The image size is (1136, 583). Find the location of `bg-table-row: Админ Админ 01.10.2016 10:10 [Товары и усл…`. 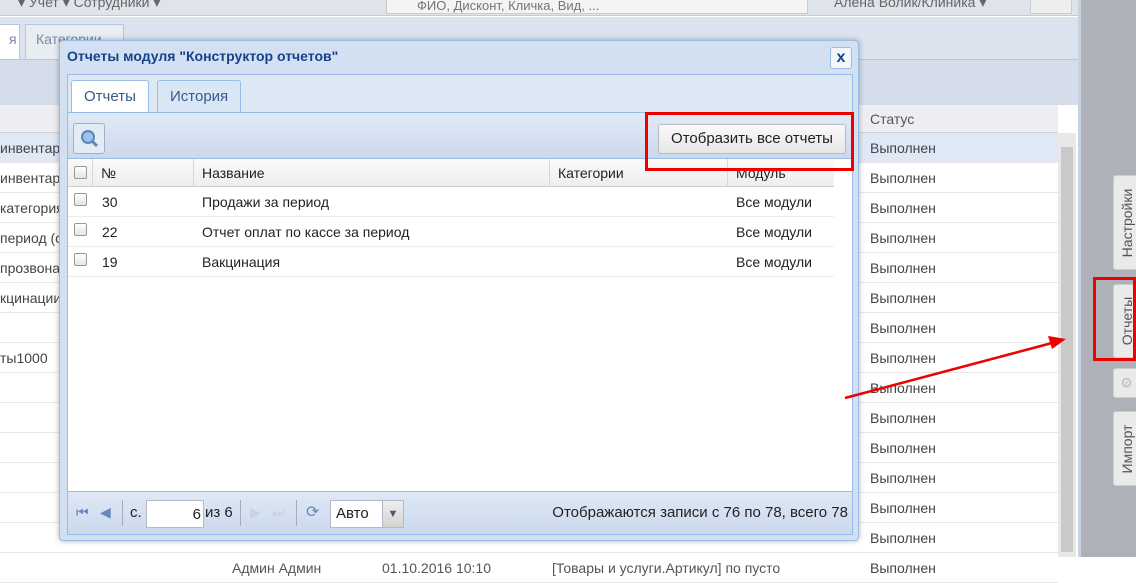

bg-table-row: Админ Админ 01.10.2016 10:10 [Товары и усл… is located at coordinates (529, 568).